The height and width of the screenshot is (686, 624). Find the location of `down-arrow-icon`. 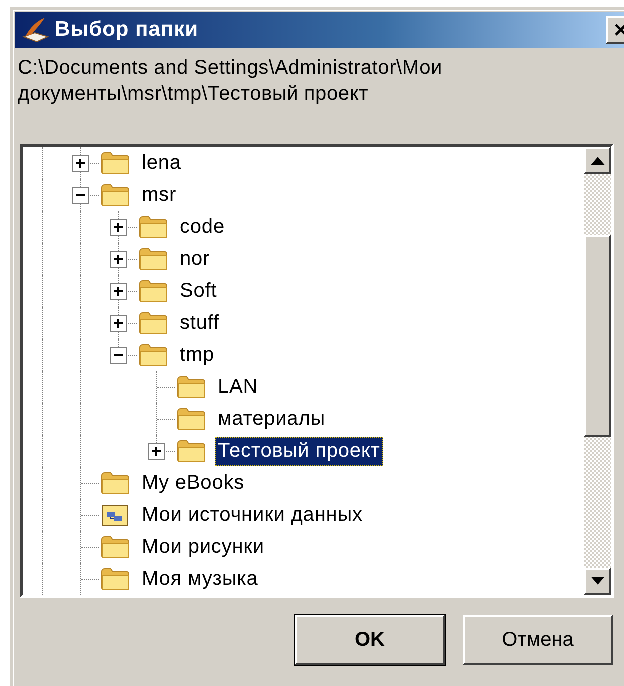

down-arrow-icon is located at coordinates (597, 581).